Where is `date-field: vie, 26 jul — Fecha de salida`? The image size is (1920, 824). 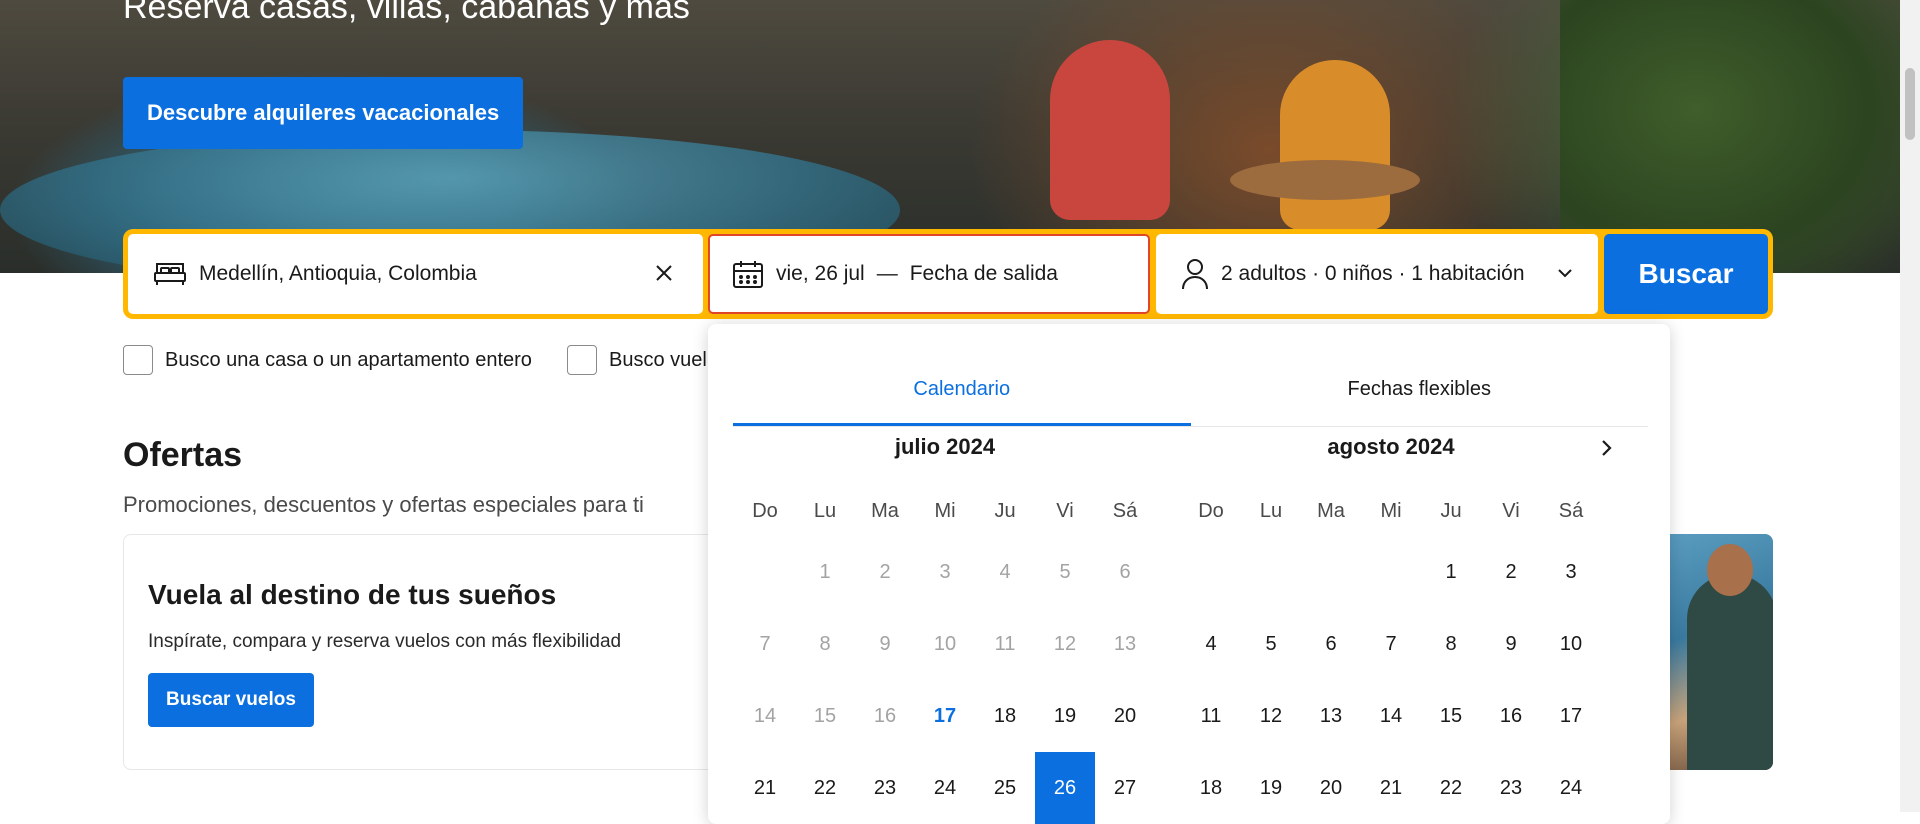 date-field: vie, 26 jul — Fecha de salida is located at coordinates (929, 274).